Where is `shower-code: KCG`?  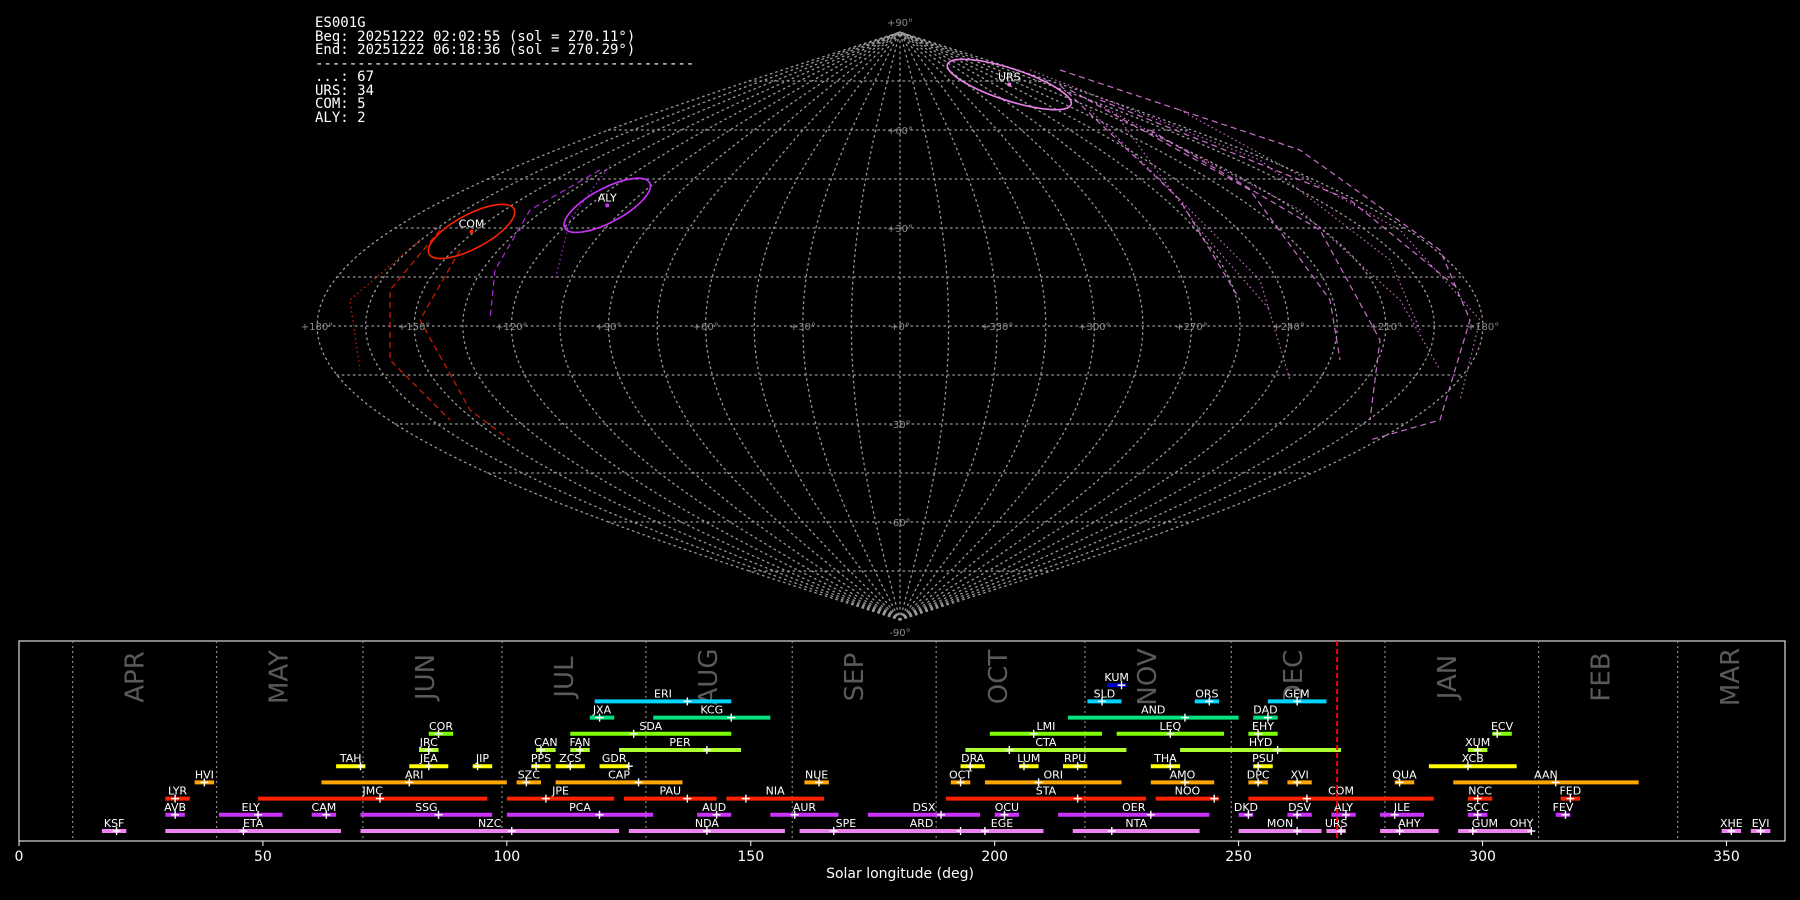 shower-code: KCG is located at coordinates (711, 710).